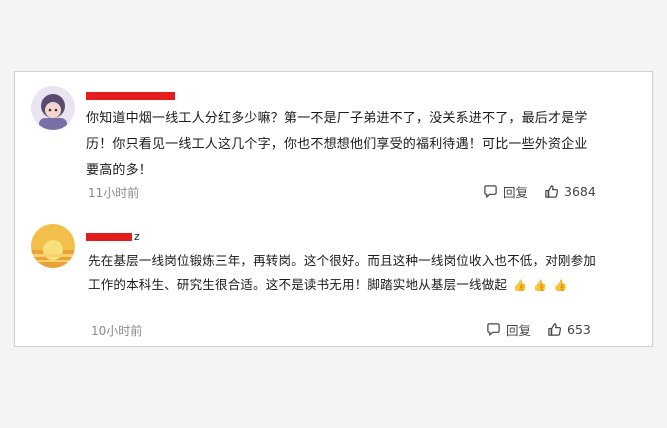 The width and height of the screenshot is (667, 428). I want to click on timestamp: 10小时前, so click(117, 331).